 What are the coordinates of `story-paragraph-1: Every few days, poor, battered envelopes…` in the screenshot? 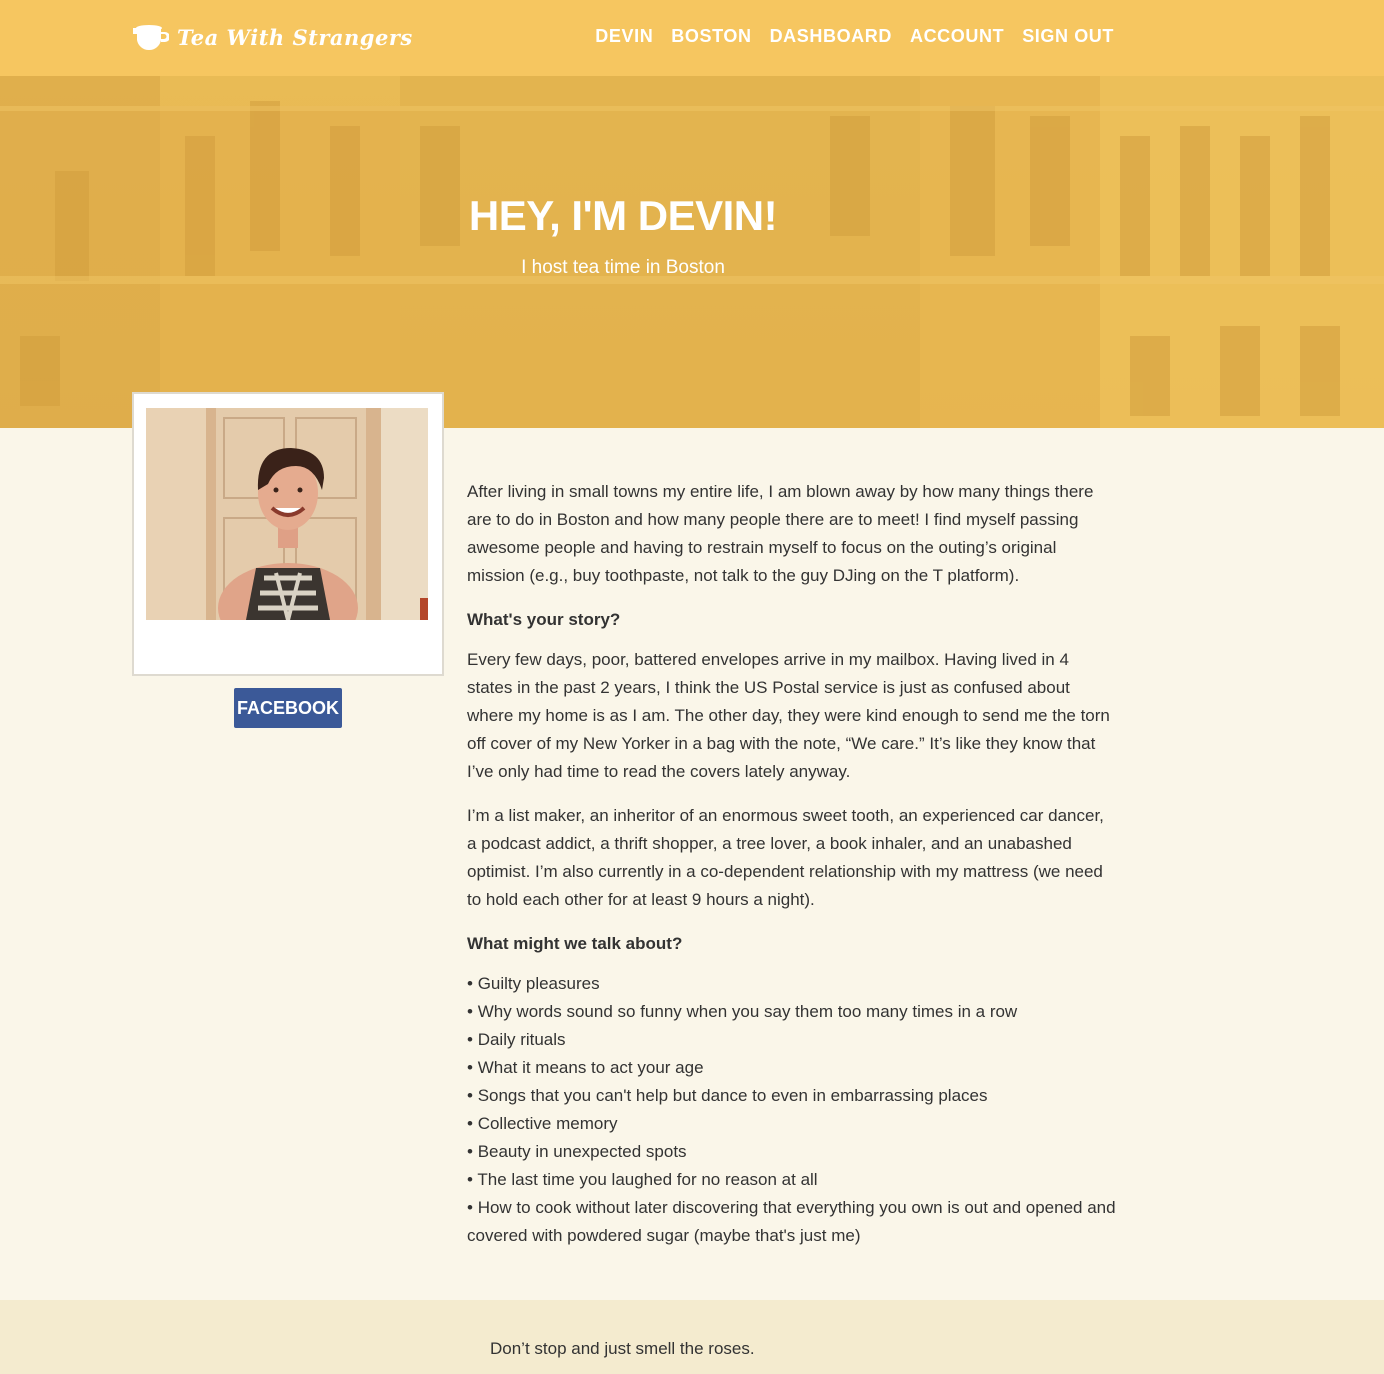 It's located at (788, 715).